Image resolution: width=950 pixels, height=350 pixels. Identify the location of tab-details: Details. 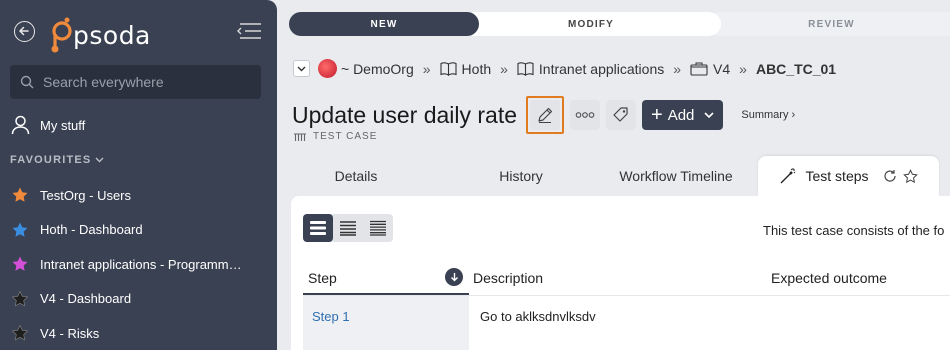
(356, 176).